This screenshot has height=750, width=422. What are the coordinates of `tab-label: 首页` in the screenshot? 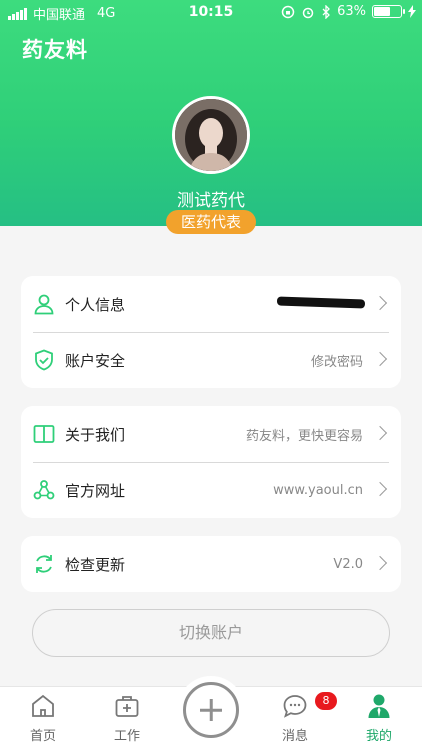 It's located at (42, 736).